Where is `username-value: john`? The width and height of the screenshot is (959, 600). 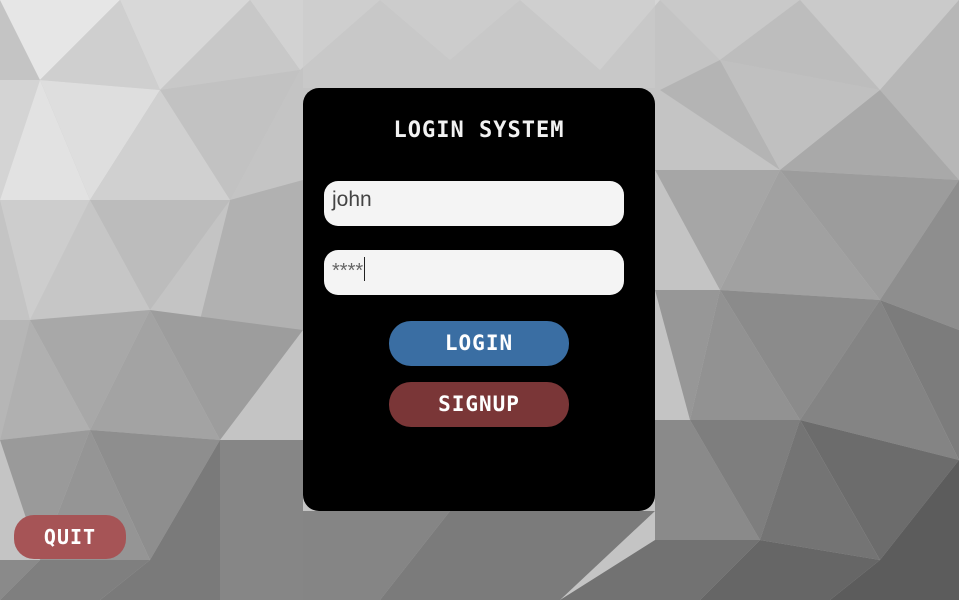 username-value: john is located at coordinates (352, 199).